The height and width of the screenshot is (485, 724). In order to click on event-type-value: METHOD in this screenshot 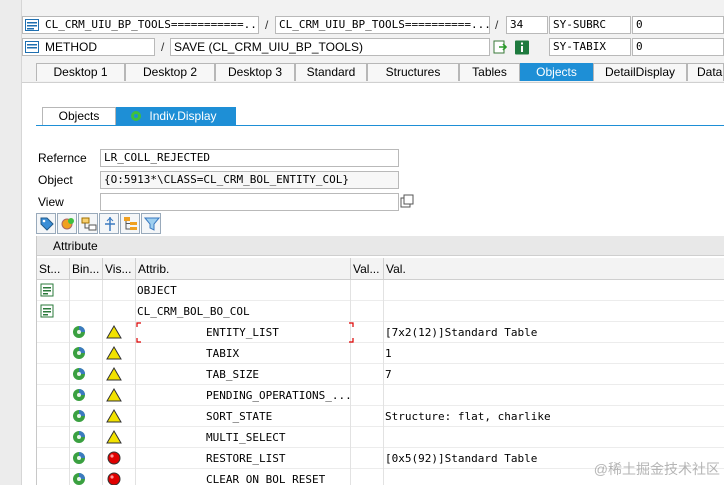, I will do `click(71, 47)`.